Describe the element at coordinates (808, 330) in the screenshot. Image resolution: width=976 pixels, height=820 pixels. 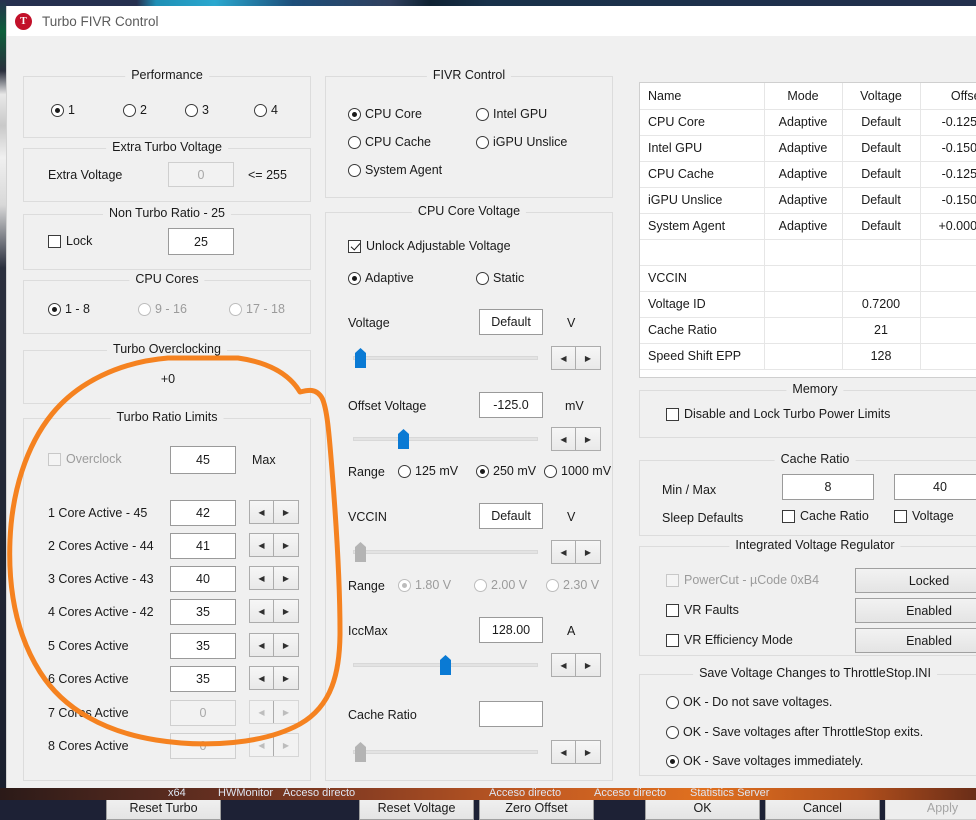
I see `table-row: Cache Ratio 21` at that location.